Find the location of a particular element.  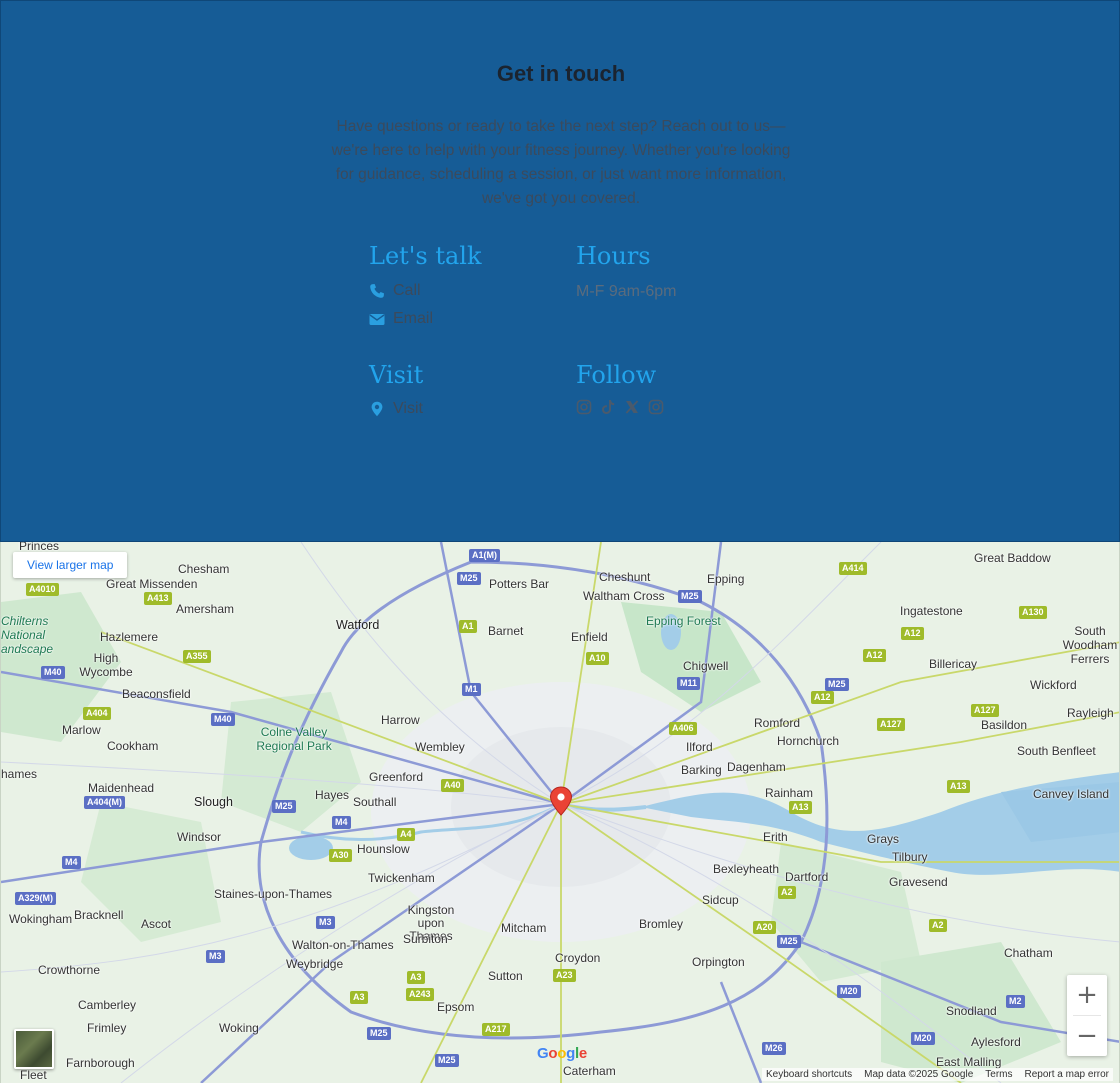

map-label: Fleet is located at coordinates (33, 1075).